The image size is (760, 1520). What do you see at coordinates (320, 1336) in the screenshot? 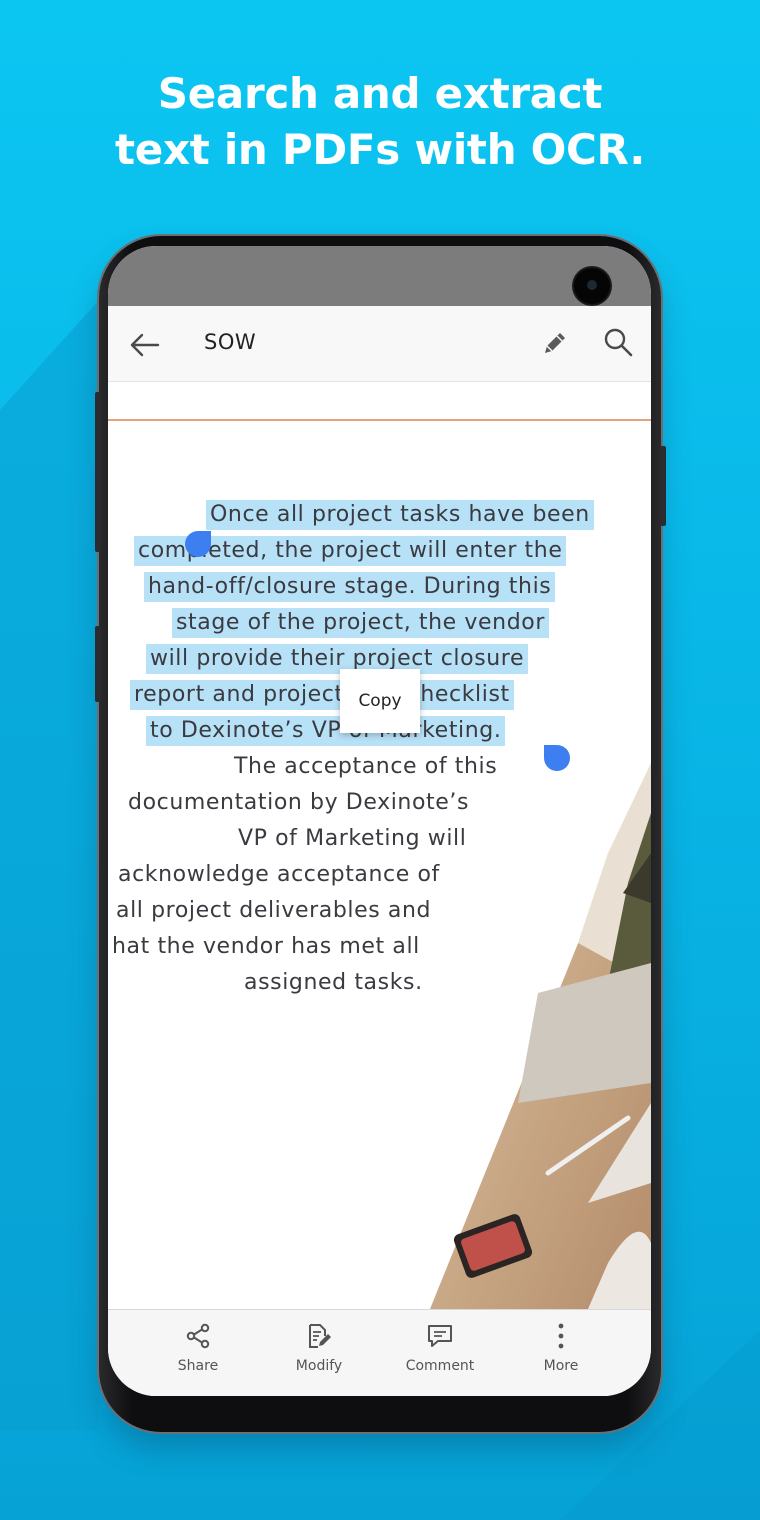
I see `edit-document-icon` at bounding box center [320, 1336].